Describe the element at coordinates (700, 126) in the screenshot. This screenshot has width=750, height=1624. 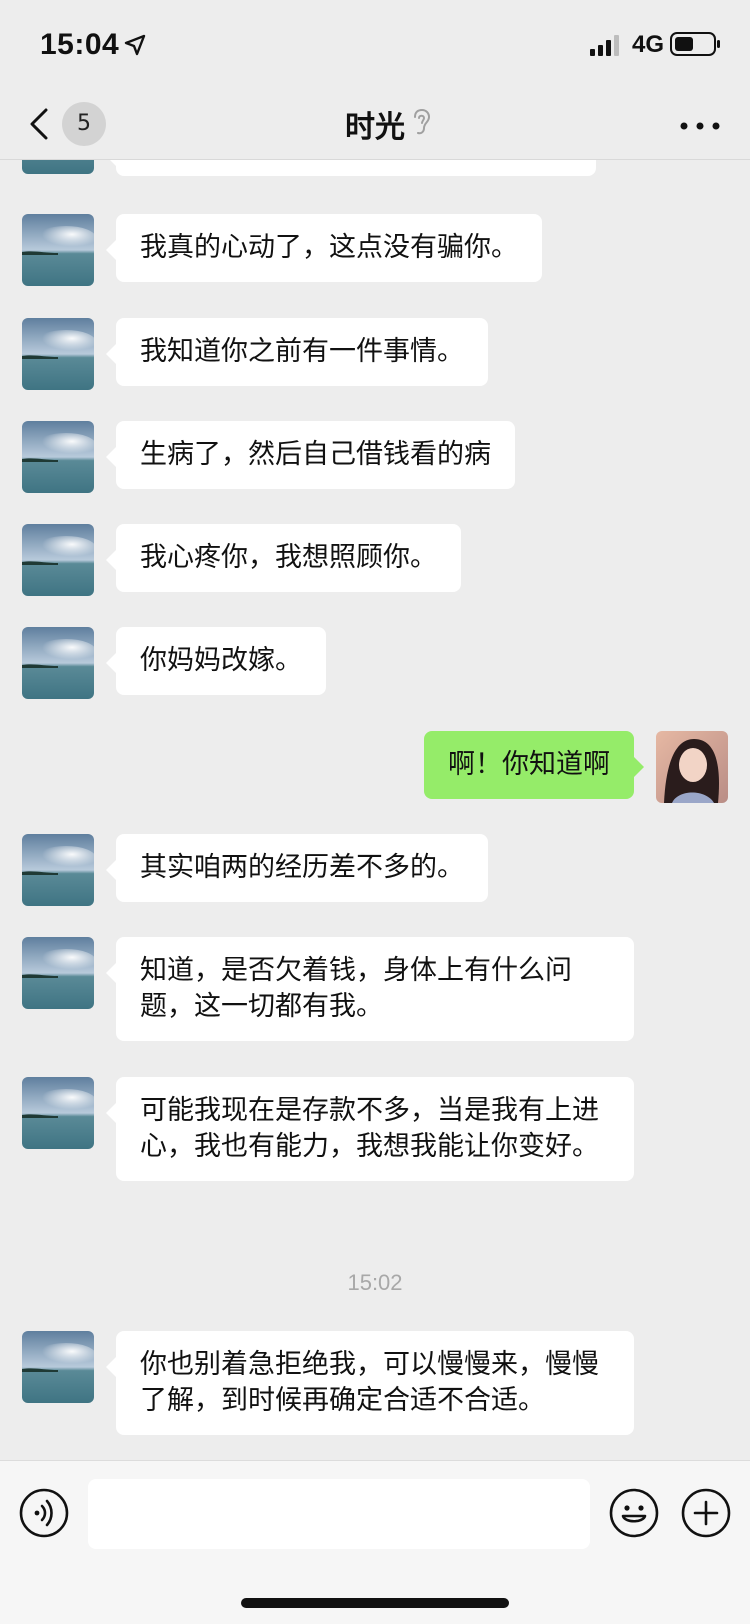
I see `more-options-button` at that location.